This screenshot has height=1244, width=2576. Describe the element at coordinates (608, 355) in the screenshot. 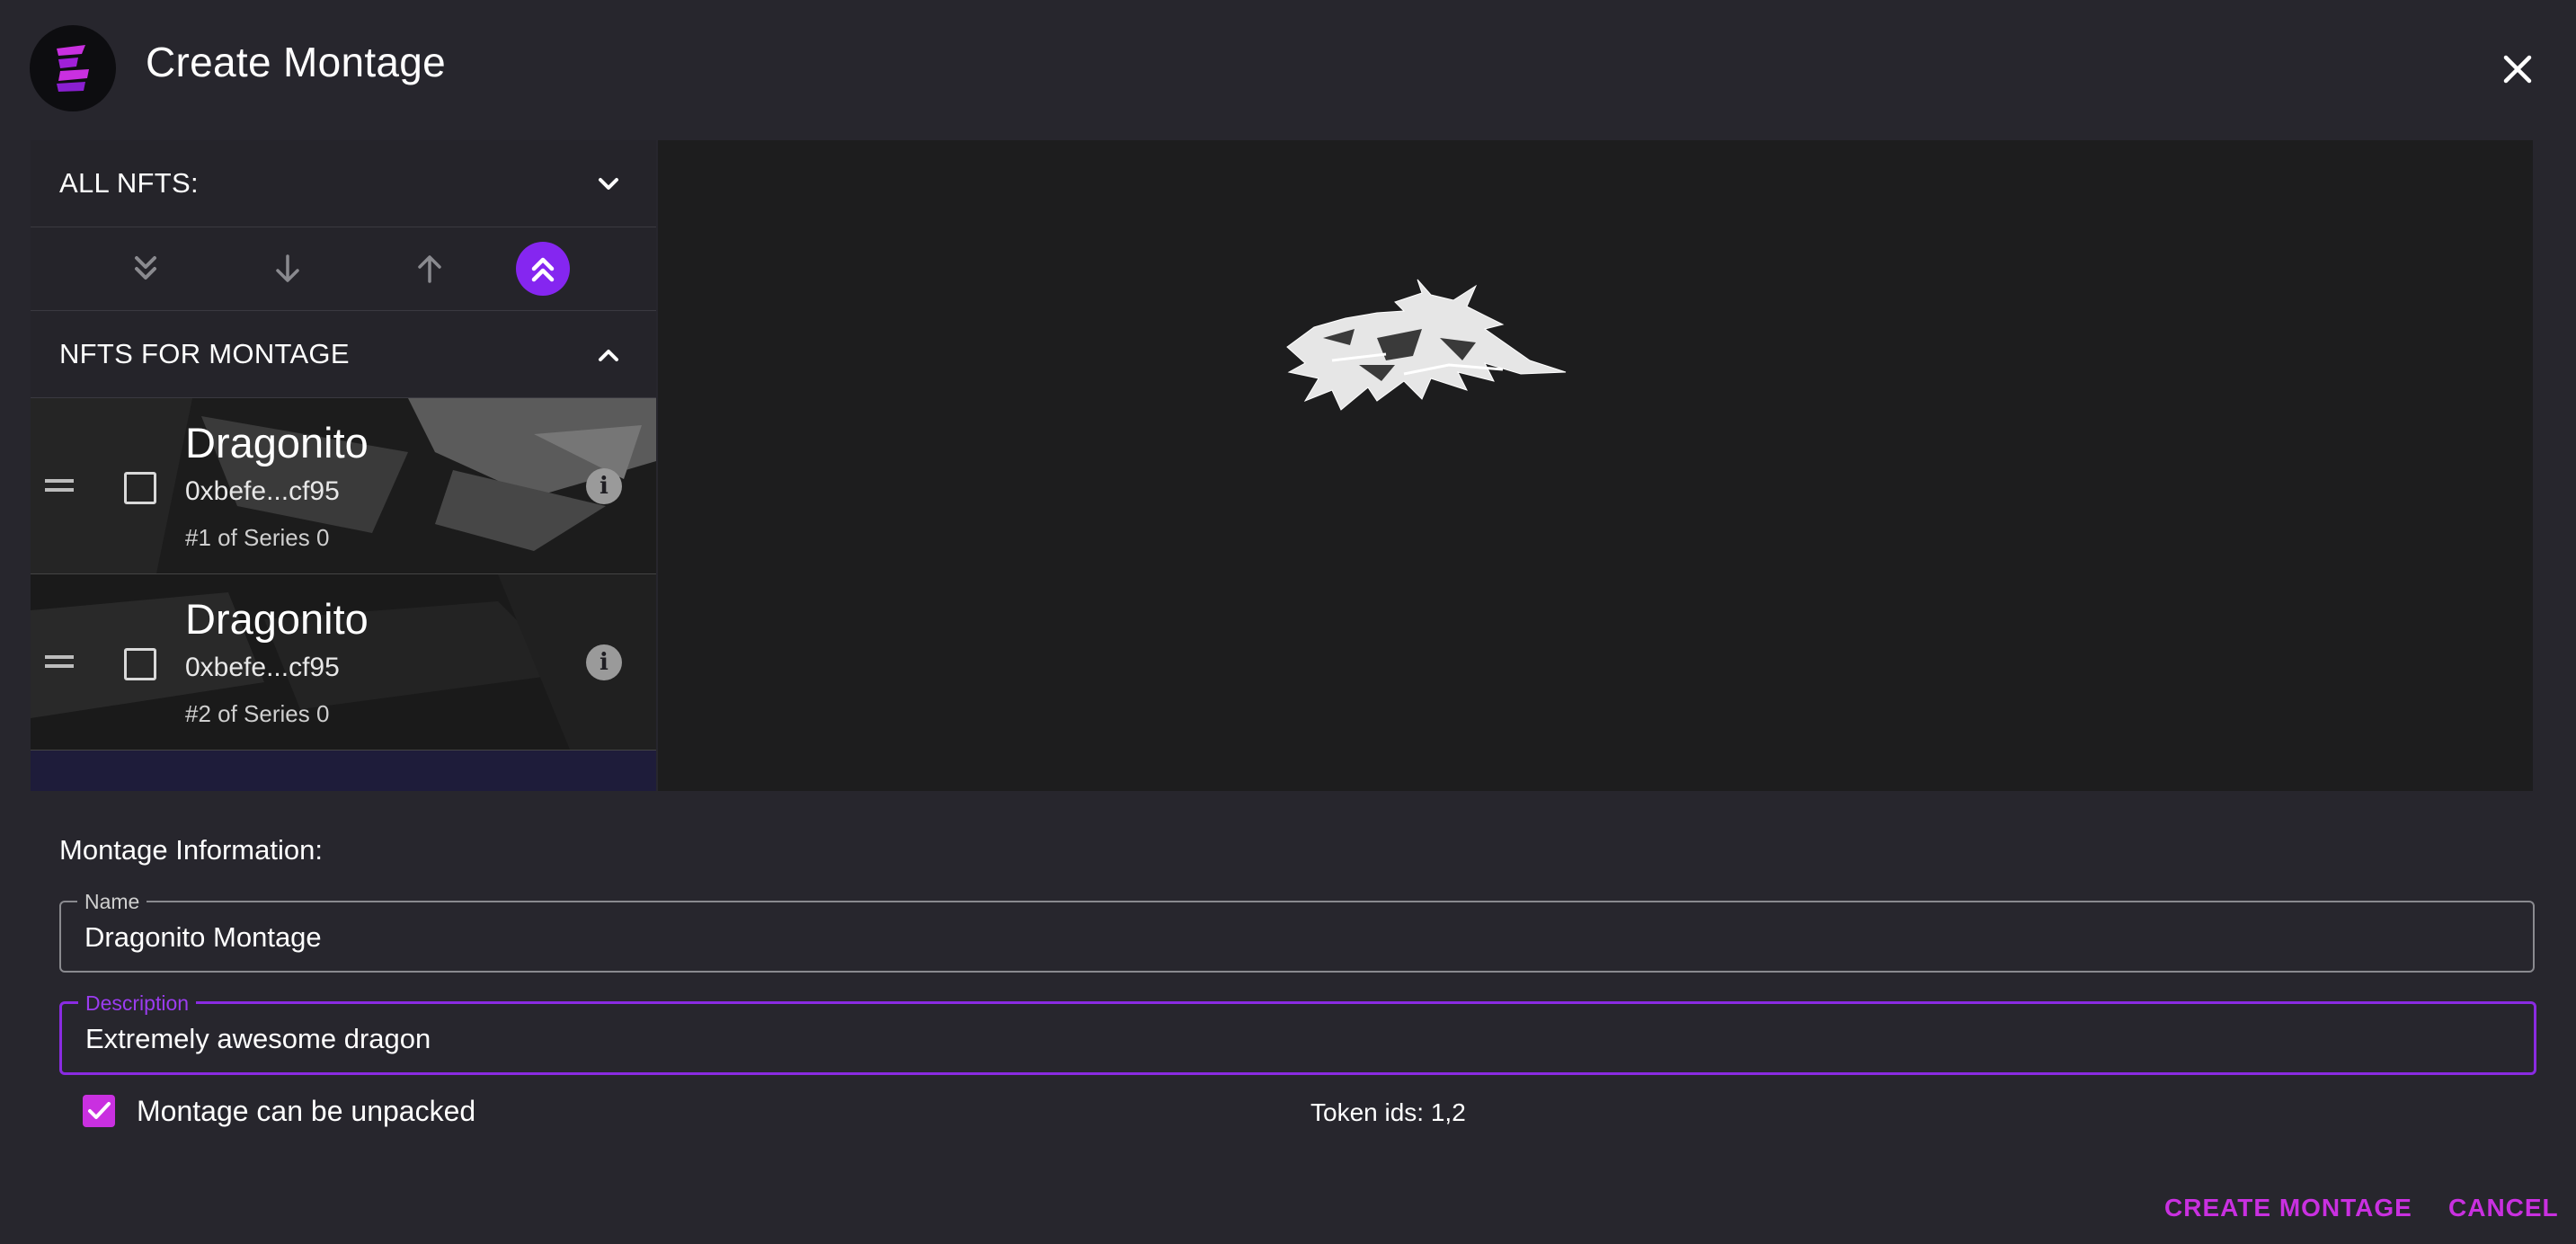

I see `chevron-up-icon` at that location.